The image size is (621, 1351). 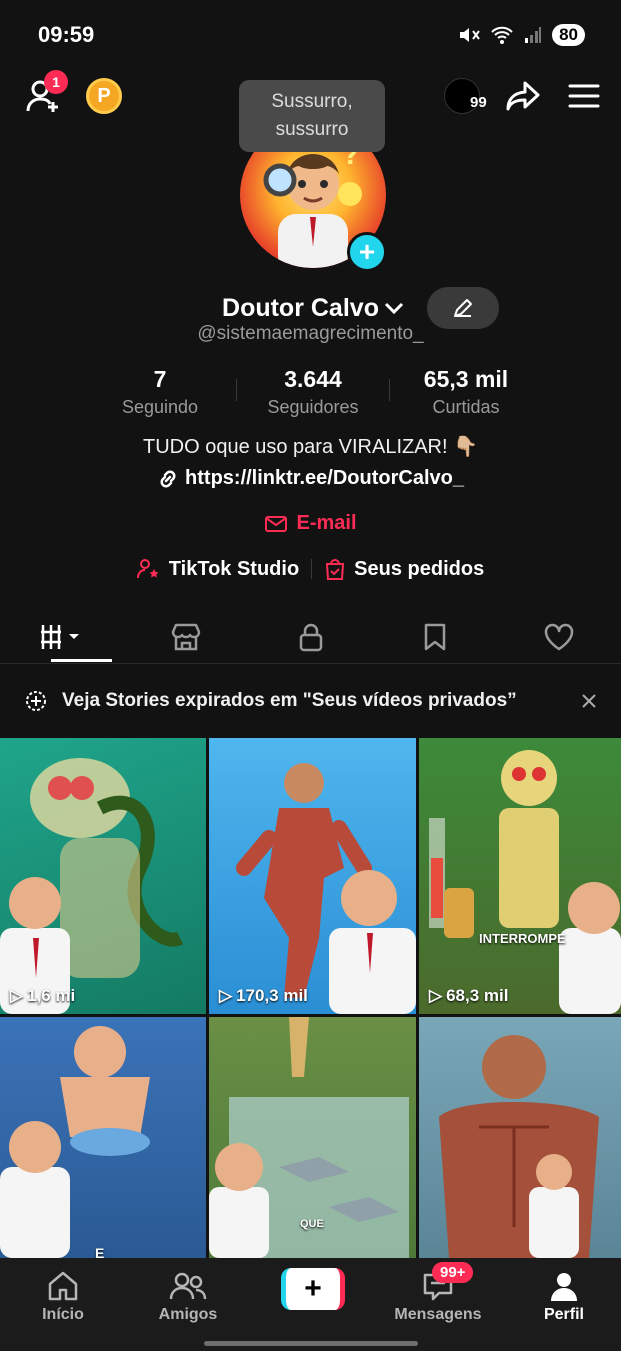 I want to click on share-profile-button, so click(x=523, y=96).